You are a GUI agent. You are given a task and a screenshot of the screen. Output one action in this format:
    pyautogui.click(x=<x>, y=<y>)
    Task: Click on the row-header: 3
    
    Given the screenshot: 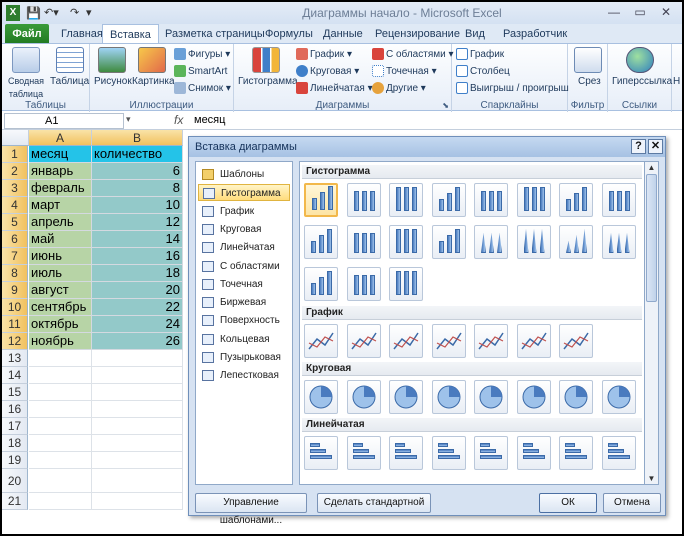 What is the action you would take?
    pyautogui.click(x=15, y=188)
    